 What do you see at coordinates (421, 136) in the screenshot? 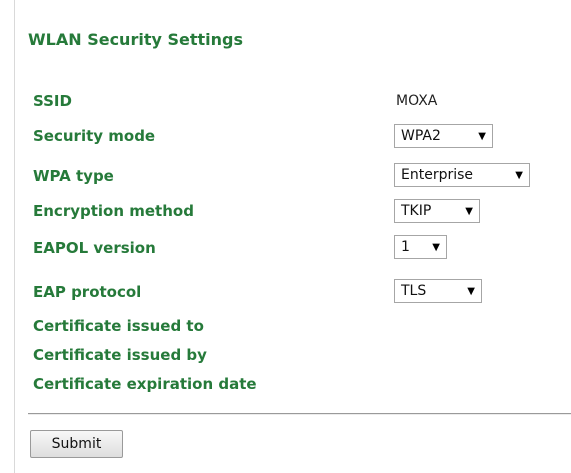
I see `security-mode-value: WPA2` at bounding box center [421, 136].